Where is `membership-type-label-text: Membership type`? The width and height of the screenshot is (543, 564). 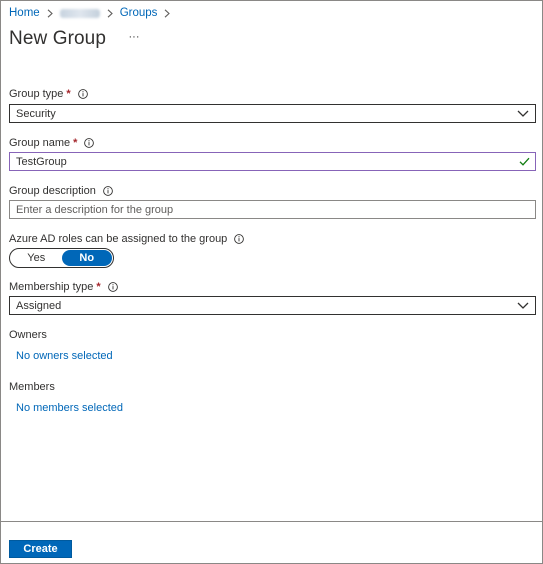 membership-type-label-text: Membership type is located at coordinates (51, 287).